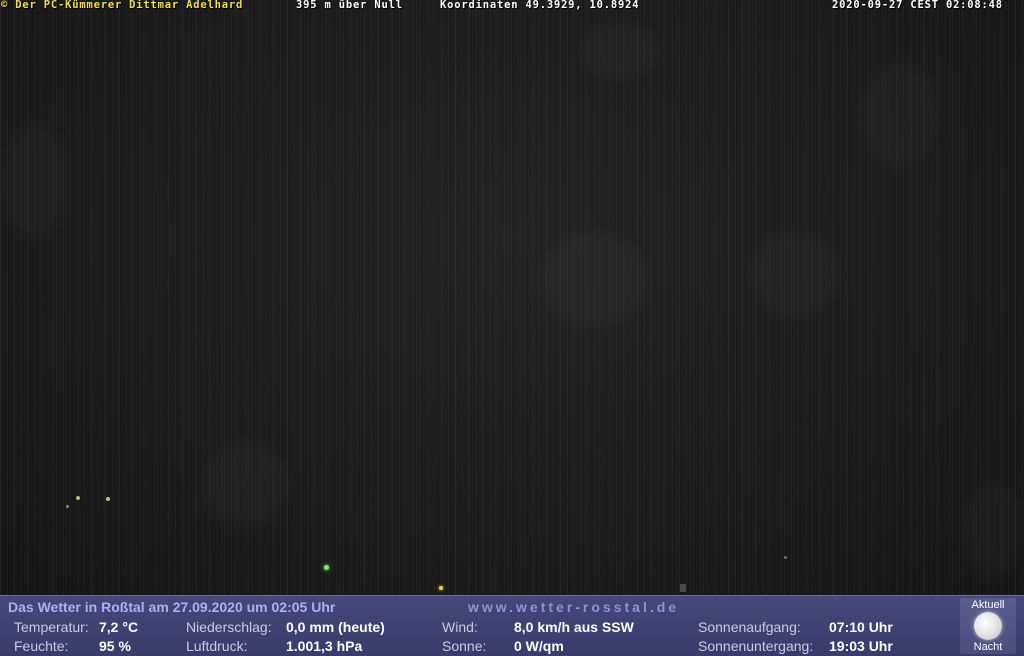 This screenshot has width=1024, height=656. Describe the element at coordinates (51, 627) in the screenshot. I see `temperature-label: Temperatur:` at that location.